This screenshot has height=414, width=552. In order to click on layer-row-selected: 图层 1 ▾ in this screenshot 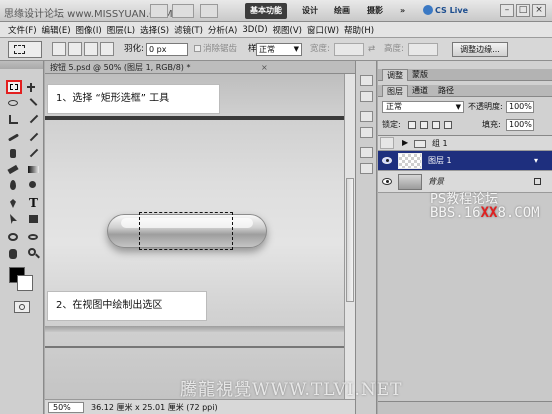, I will do `click(465, 161)`.